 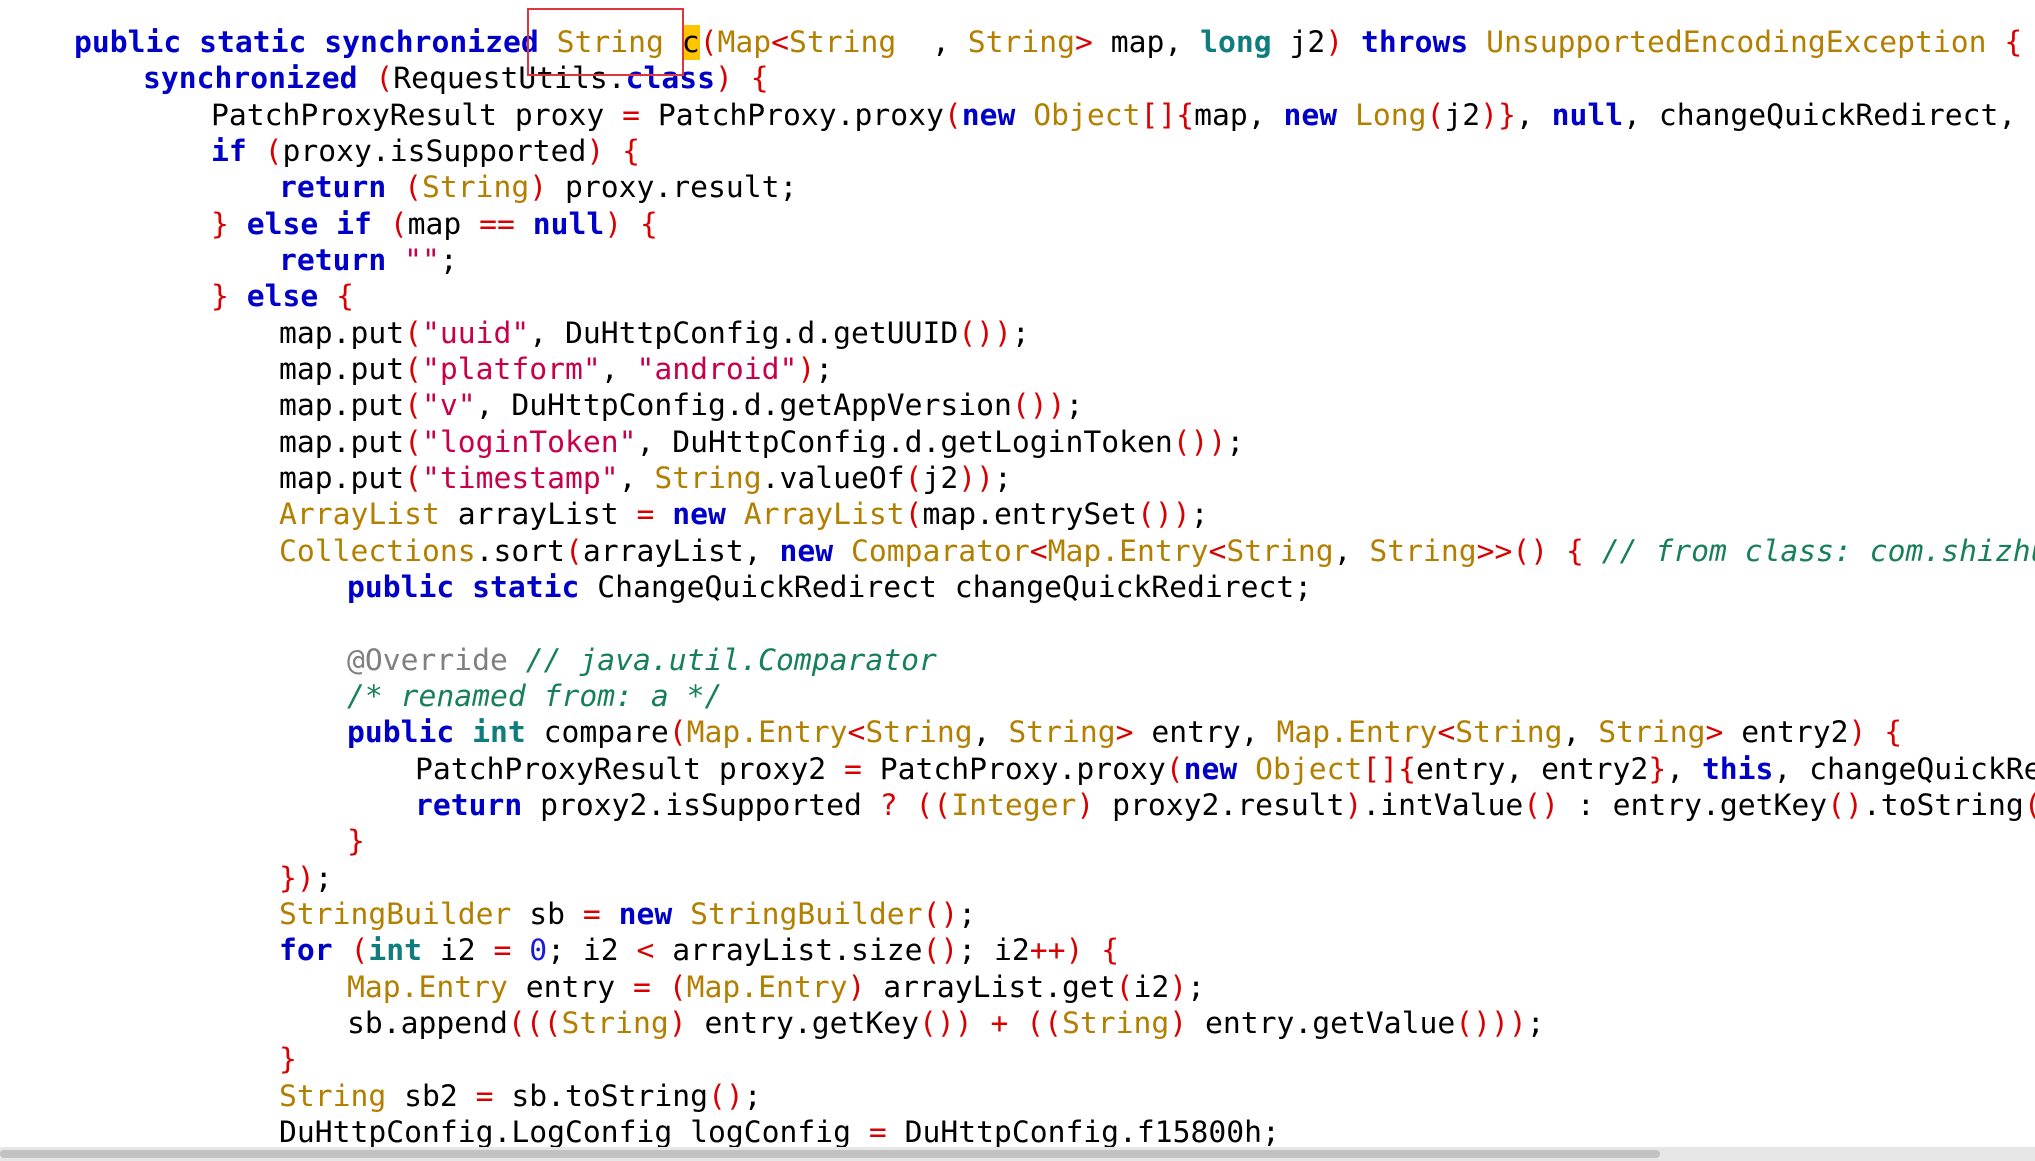 I want to click on code-token: ++) {, so click(x=1074, y=951).